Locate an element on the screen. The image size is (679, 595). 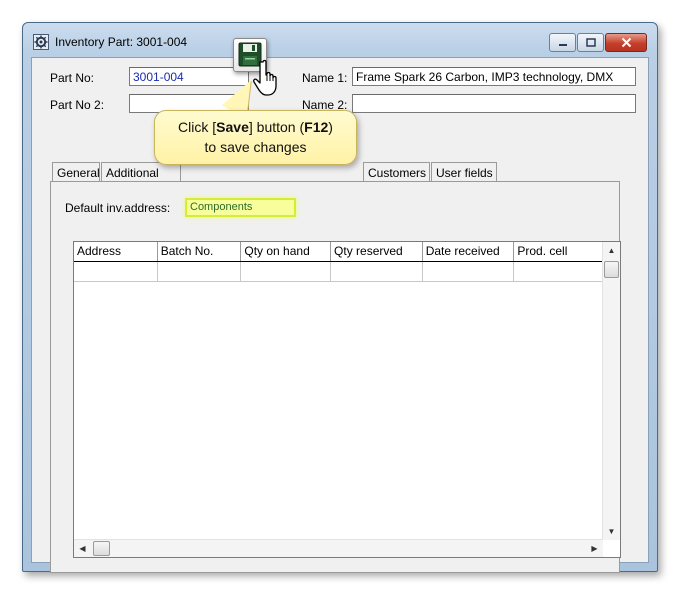
maximize-icon is located at coordinates (590, 42).